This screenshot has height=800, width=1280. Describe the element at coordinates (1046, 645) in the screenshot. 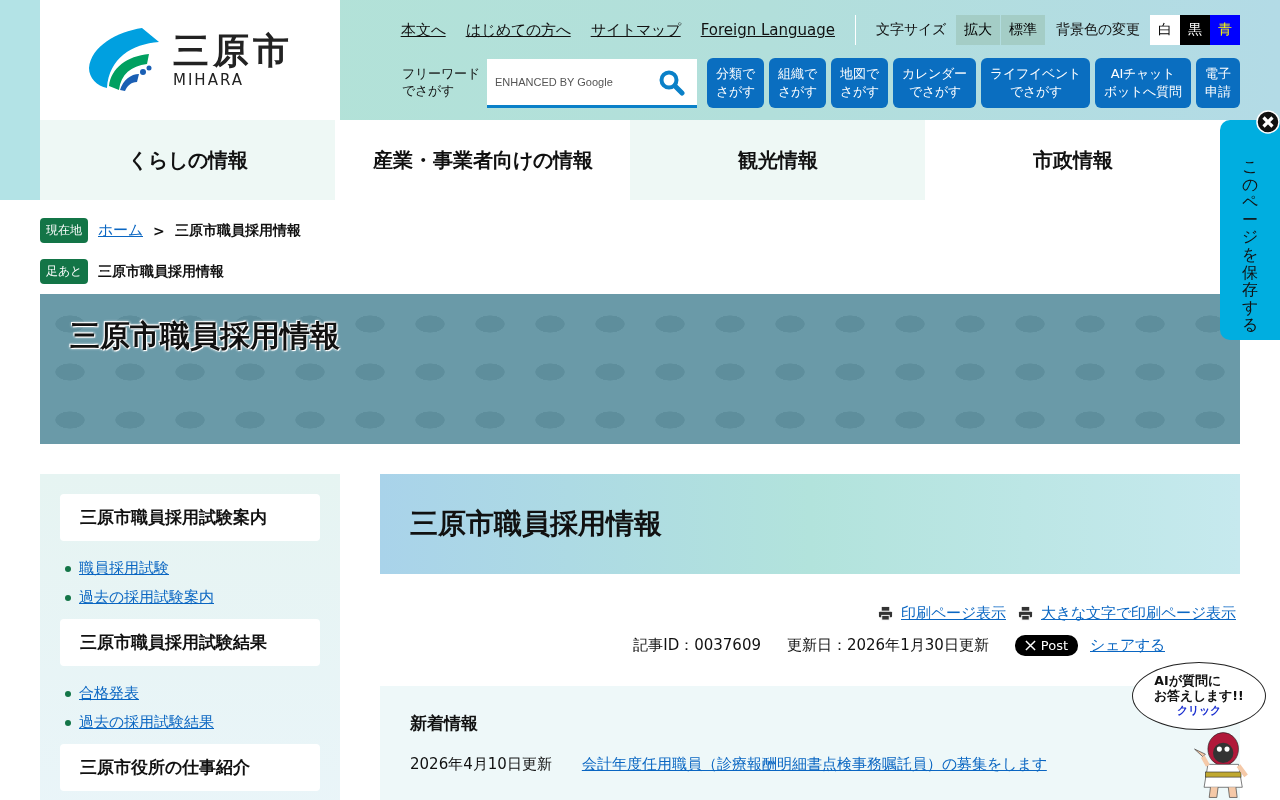

I see `post-button: Post` at that location.